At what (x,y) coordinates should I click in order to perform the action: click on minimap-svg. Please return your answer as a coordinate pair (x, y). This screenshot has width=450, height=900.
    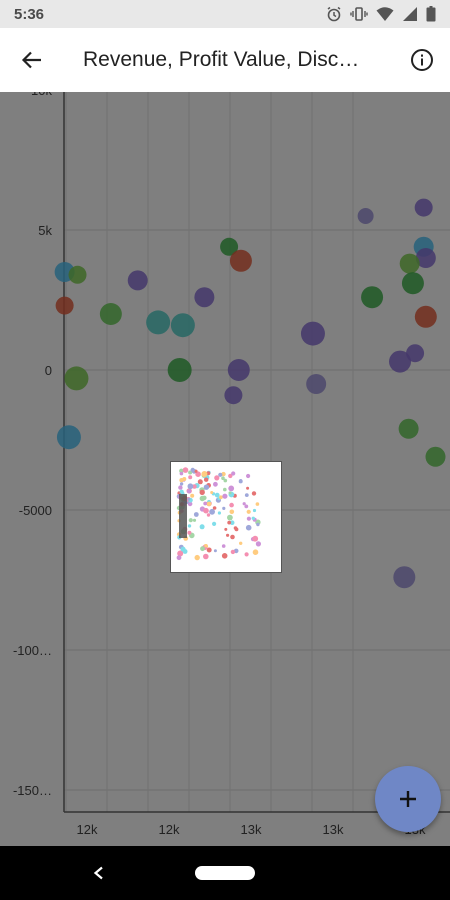
    Looking at the image, I should click on (218, 514).